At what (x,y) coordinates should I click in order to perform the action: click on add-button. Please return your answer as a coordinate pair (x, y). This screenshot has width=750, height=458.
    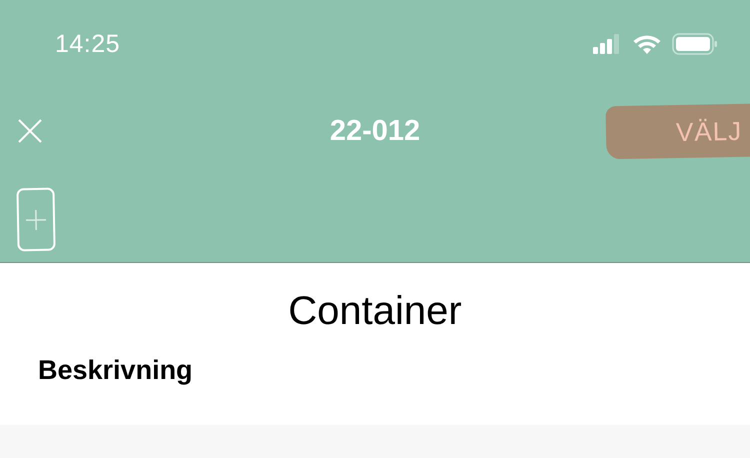
    Looking at the image, I should click on (36, 220).